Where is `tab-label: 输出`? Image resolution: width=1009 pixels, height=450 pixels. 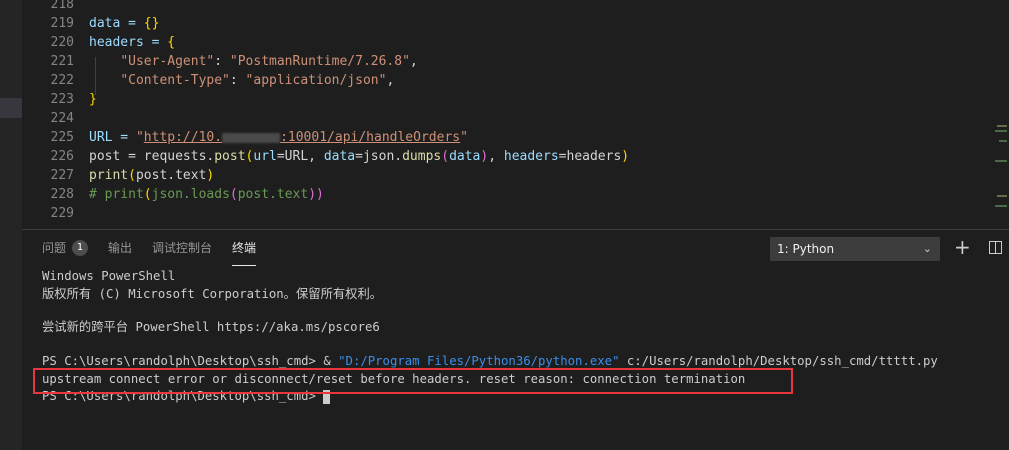
tab-label: 输出 is located at coordinates (120, 248).